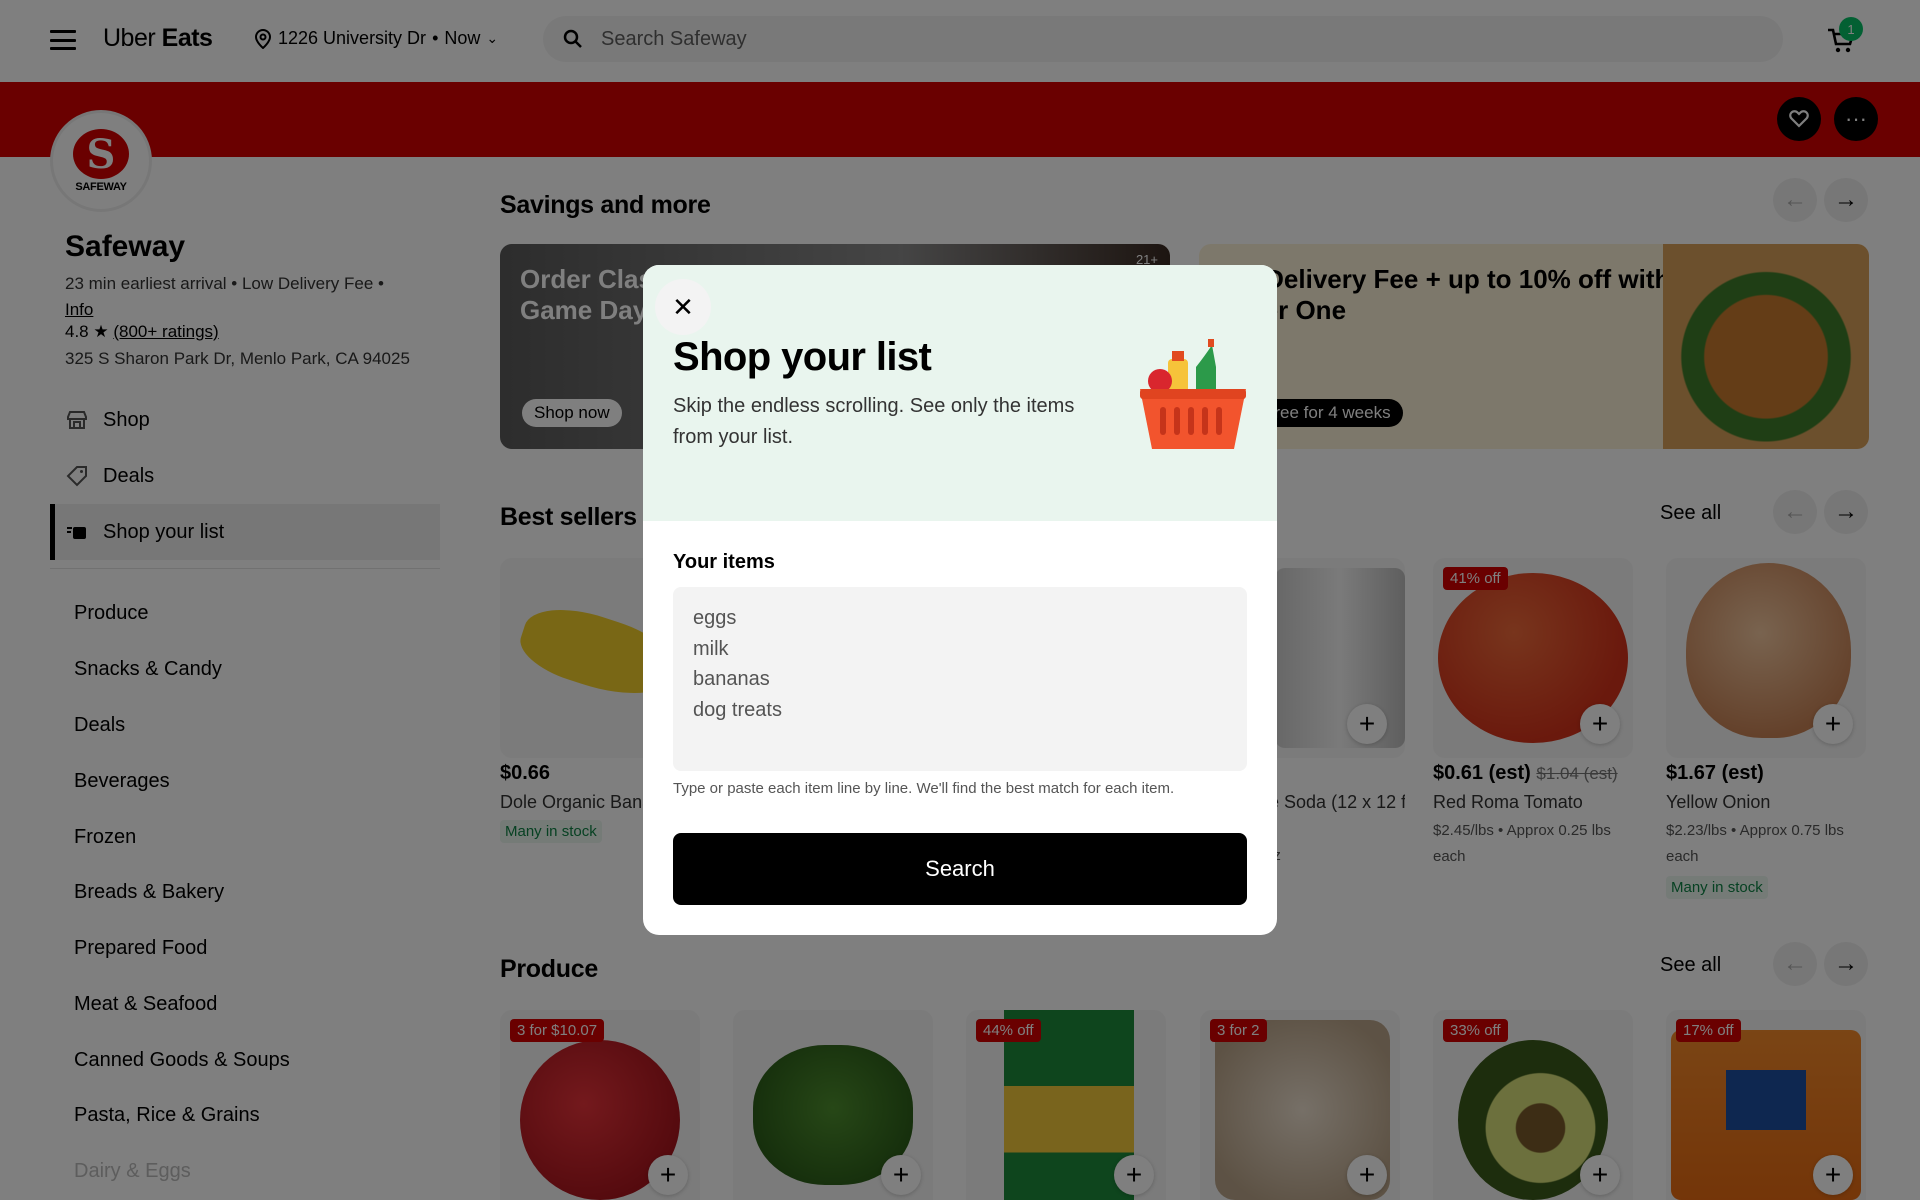 This screenshot has width=1920, height=1200. Describe the element at coordinates (724, 562) in the screenshot. I see `your-items-label: Your items` at that location.